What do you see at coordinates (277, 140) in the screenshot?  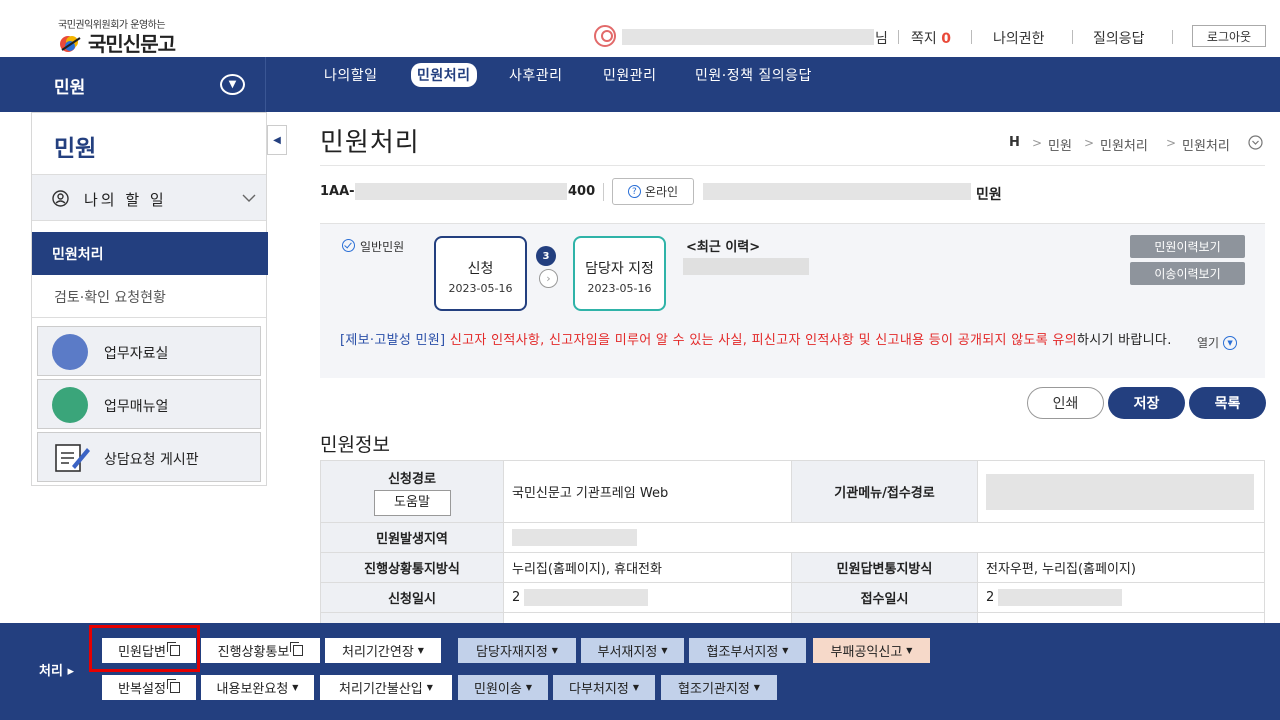 I see `sidebar-collapse-button: ◀` at bounding box center [277, 140].